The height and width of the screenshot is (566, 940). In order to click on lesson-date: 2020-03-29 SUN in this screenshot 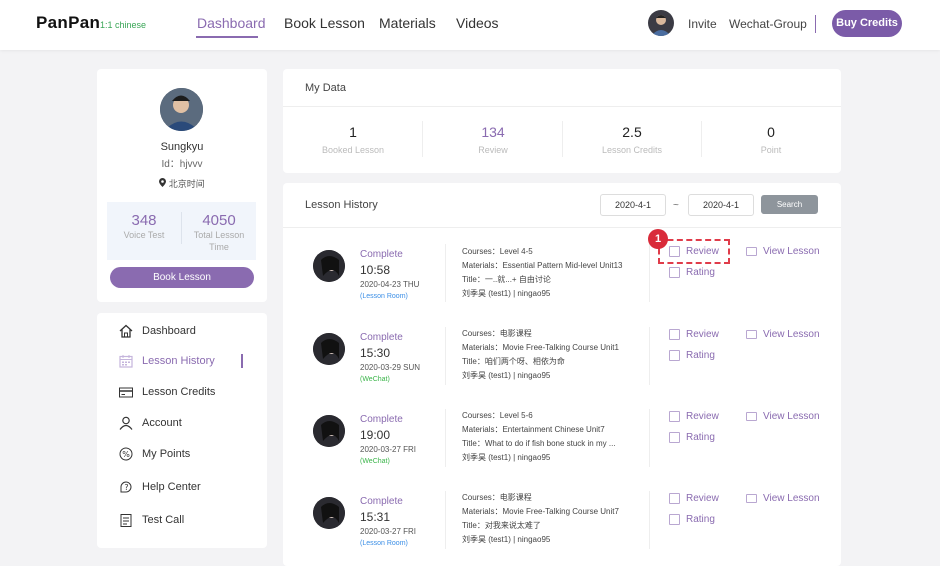, I will do `click(390, 367)`.